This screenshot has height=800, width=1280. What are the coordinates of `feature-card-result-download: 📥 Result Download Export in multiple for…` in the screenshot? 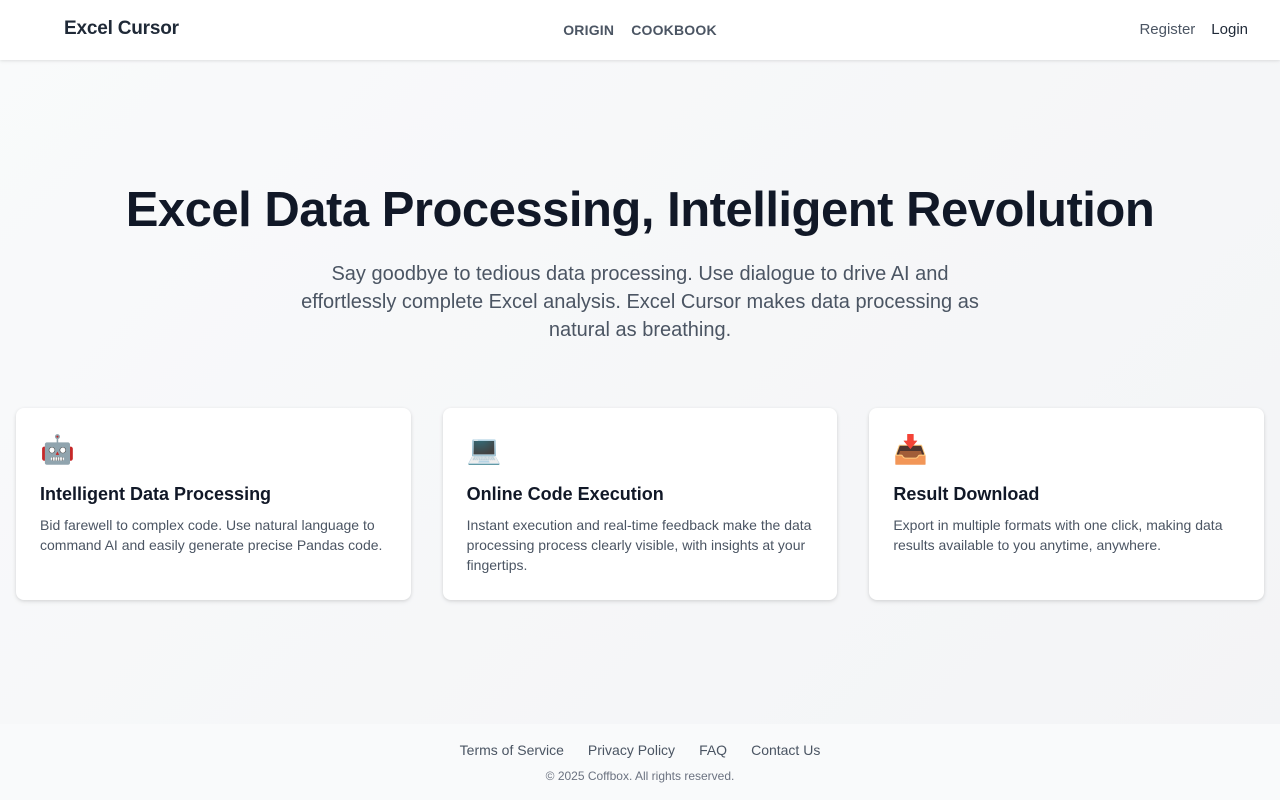 It's located at (1067, 504).